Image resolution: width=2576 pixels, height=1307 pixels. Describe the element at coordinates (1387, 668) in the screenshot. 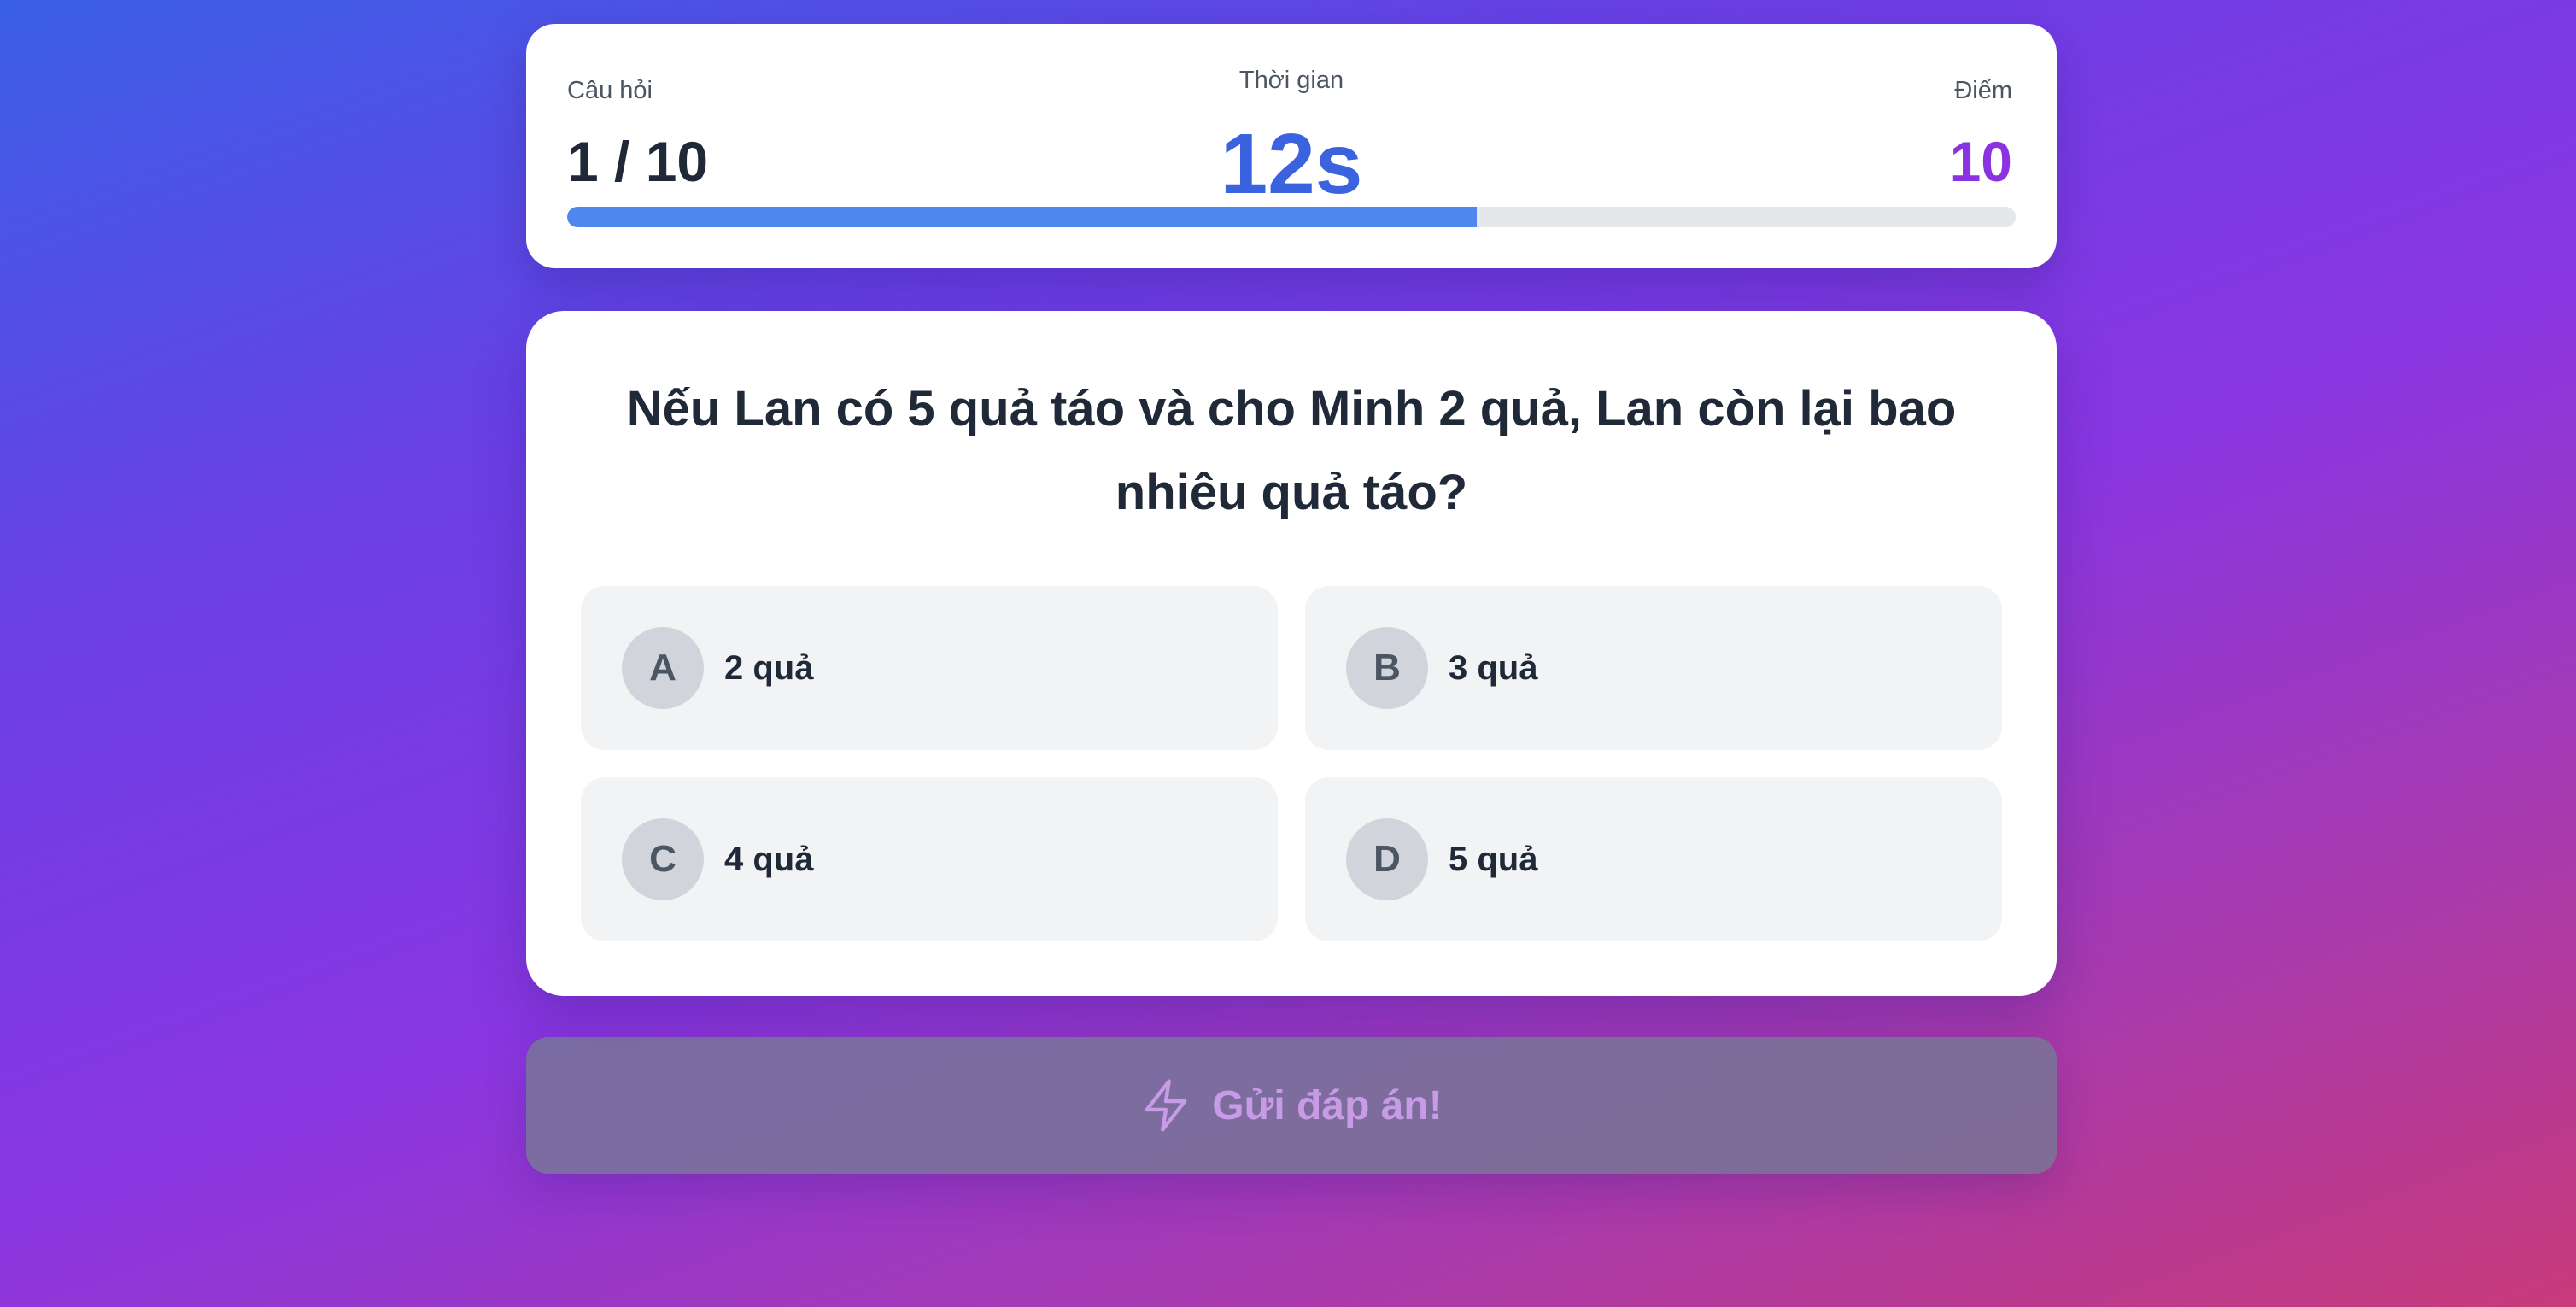

I see `option-letter-badge: B` at that location.